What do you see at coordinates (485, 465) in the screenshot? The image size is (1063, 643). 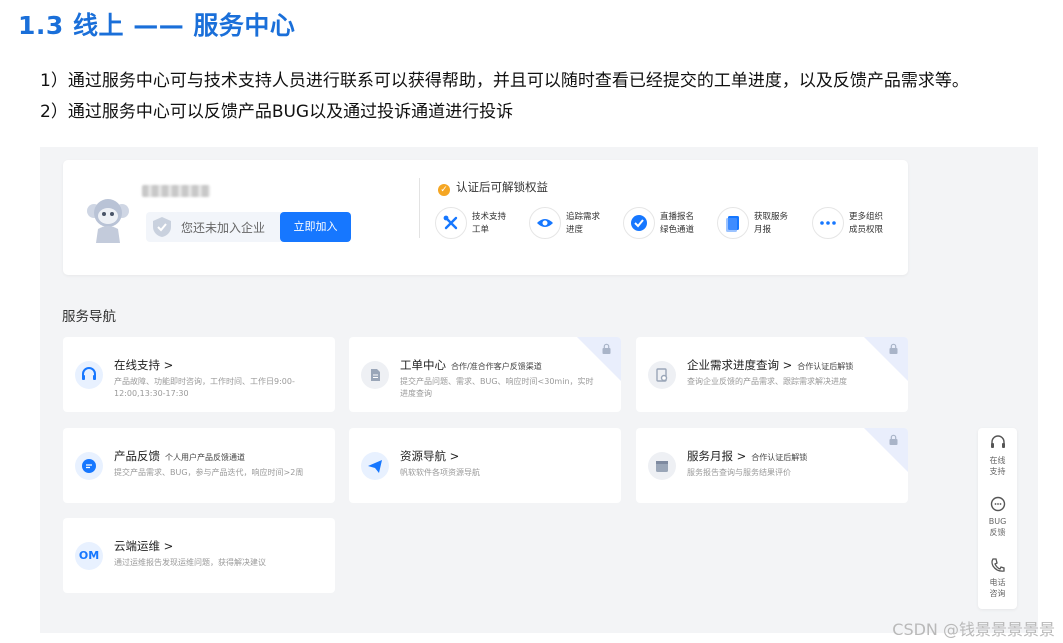 I see `card-resource-nav: 资源导航 > 帆软软件各项资源导航` at bounding box center [485, 465].